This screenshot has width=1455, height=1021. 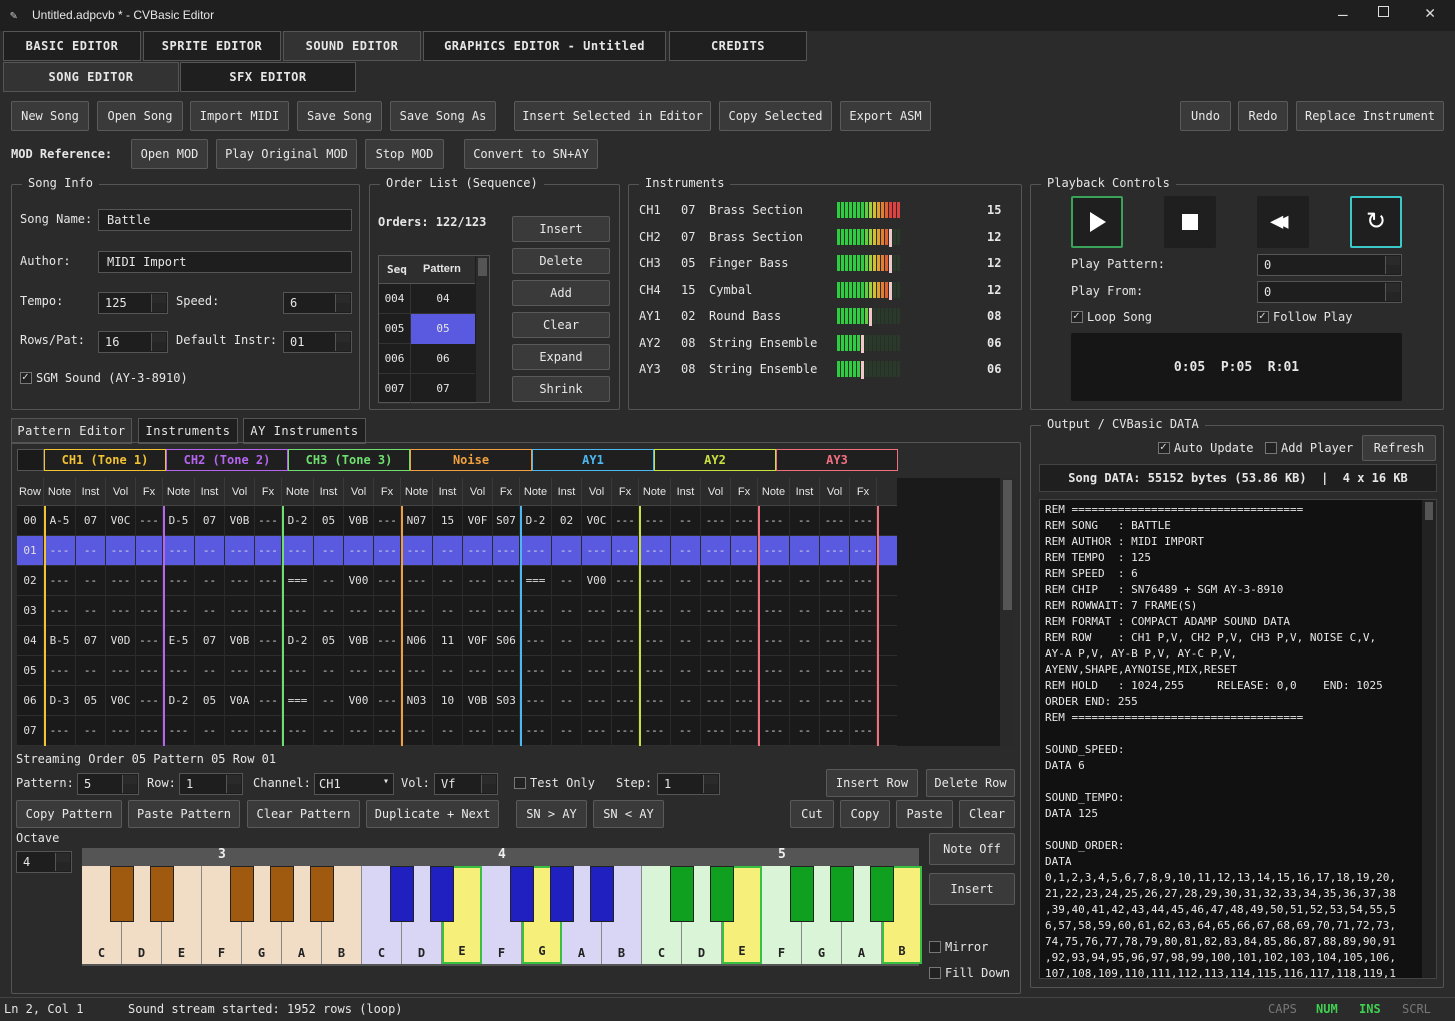 What do you see at coordinates (1304, 316) in the screenshot?
I see `follow-play-checkbox: Follow Play` at bounding box center [1304, 316].